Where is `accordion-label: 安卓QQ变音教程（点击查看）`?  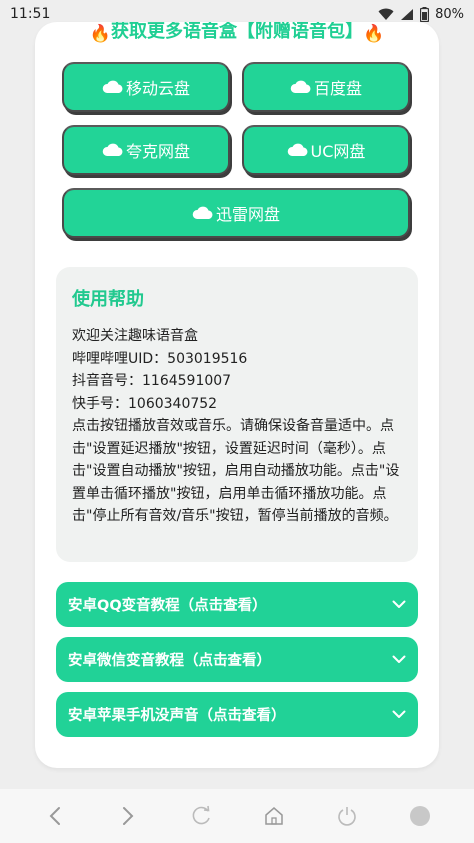 accordion-label: 安卓QQ变音教程（点击查看） is located at coordinates (167, 606).